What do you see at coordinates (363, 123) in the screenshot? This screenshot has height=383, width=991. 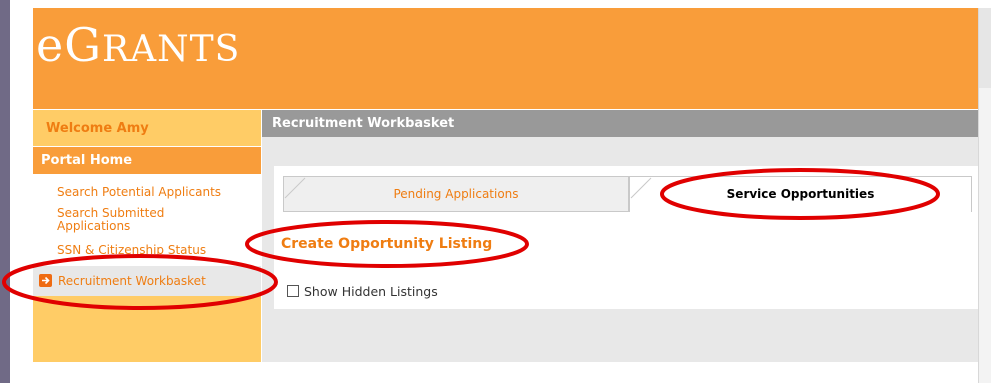 I see `page-title: Recruitment Workbasket` at bounding box center [363, 123].